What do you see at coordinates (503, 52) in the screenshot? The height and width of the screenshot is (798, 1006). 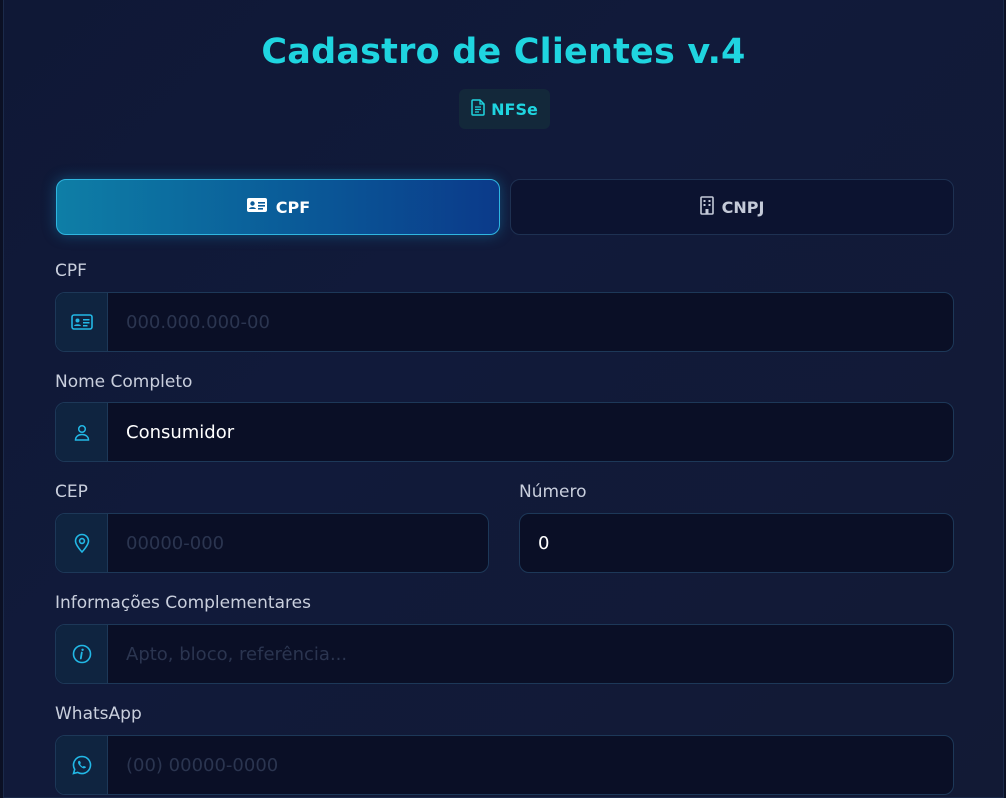 I see `page-title: Cadastro de Clientes v.4` at bounding box center [503, 52].